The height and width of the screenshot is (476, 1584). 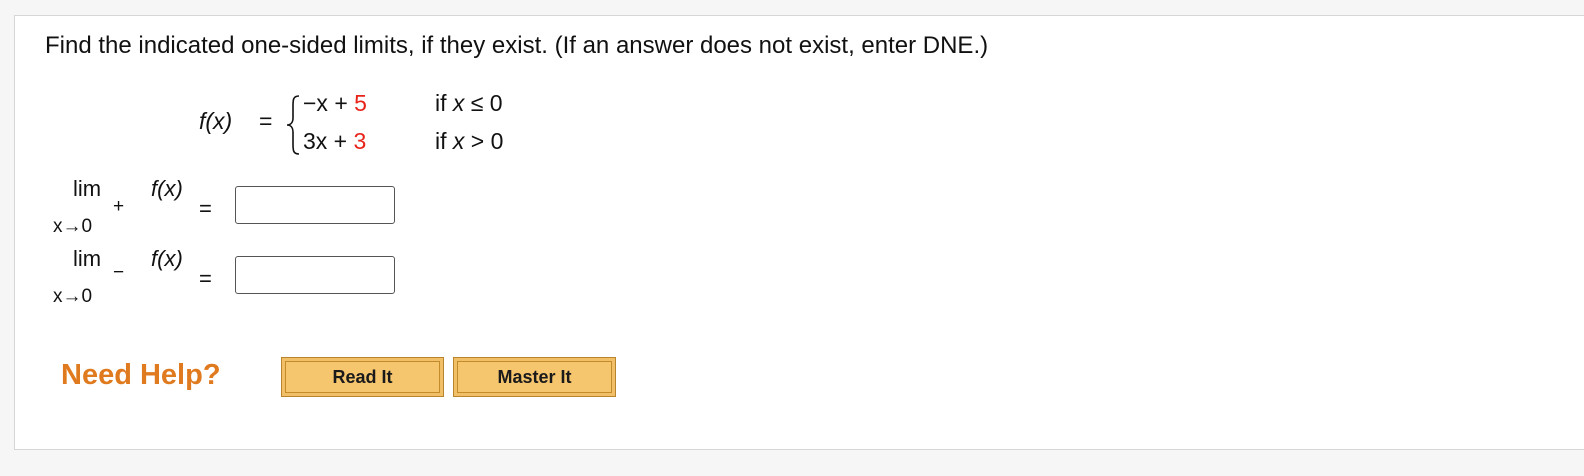 I want to click on case-condition-1: if x ≤ 0, so click(x=469, y=103).